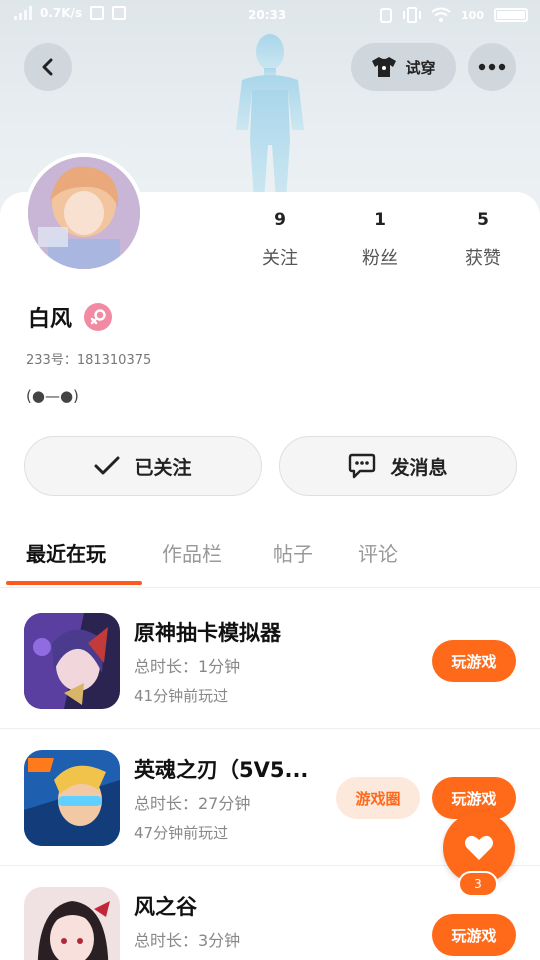  I want to click on more-dots-icon, so click(492, 67).